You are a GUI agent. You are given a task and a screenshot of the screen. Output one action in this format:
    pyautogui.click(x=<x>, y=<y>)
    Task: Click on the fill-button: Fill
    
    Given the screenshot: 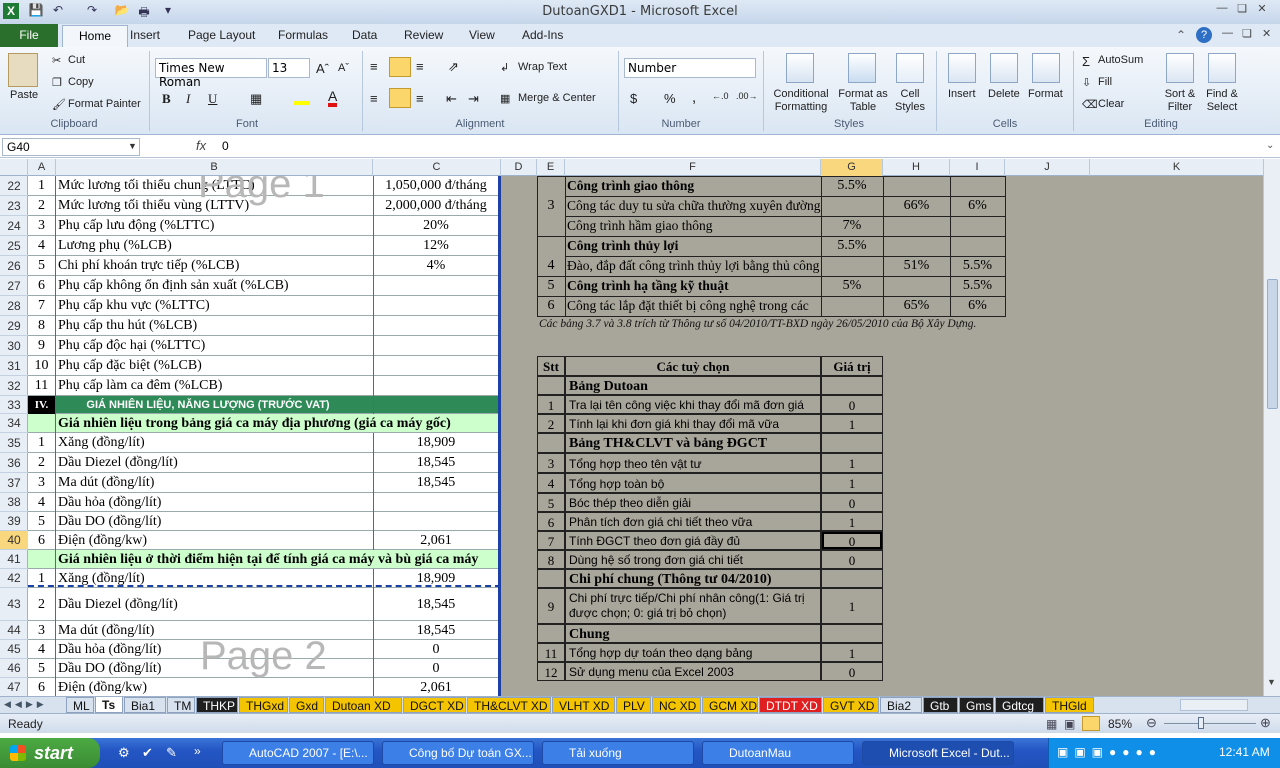 What is the action you would take?
    pyautogui.click(x=1105, y=82)
    